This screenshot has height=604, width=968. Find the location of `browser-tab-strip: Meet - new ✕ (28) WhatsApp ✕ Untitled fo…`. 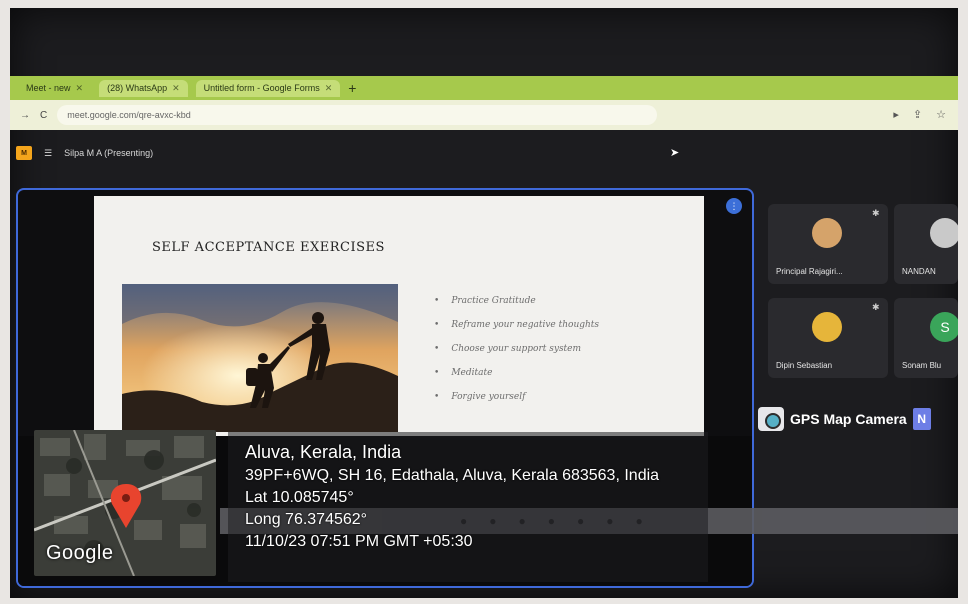

browser-tab-strip: Meet - new ✕ (28) WhatsApp ✕ Untitled fo… is located at coordinates (484, 88).